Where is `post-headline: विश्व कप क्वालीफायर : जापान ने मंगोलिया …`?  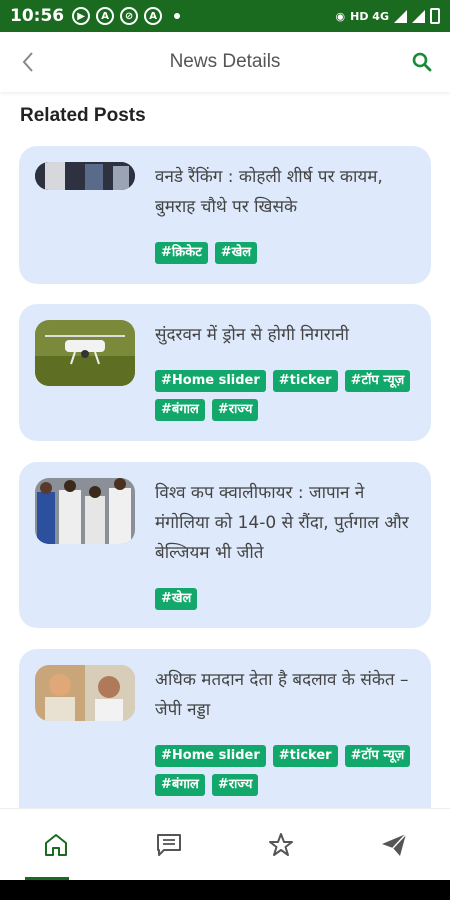
post-headline: विश्व कप क्वालीफायर : जापान ने मंगोलिया … is located at coordinates (282, 523).